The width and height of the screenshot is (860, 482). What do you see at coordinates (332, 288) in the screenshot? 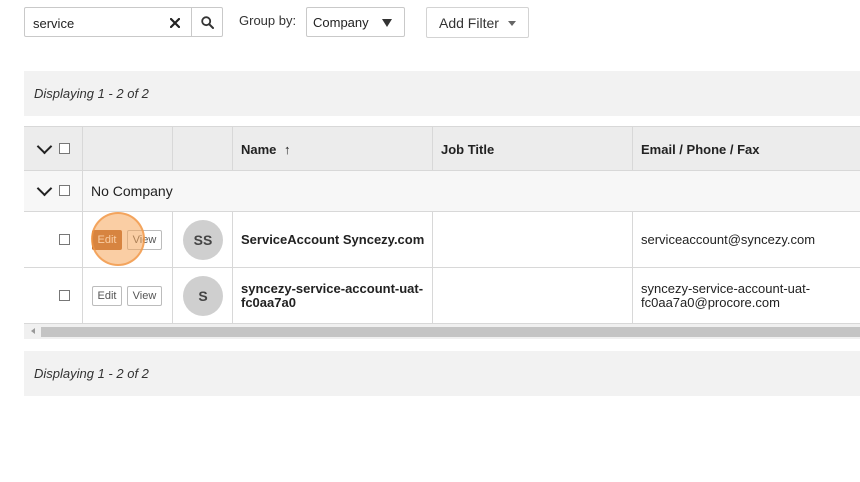
I see `contact-name-line1: syncezy-service-account-uat-` at bounding box center [332, 288].